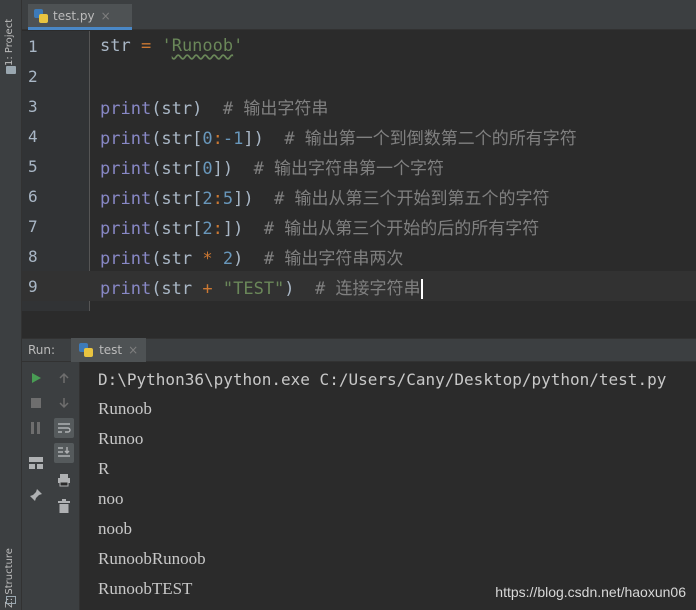  Describe the element at coordinates (51, 486) in the screenshot. I see `run-toolbar` at that location.